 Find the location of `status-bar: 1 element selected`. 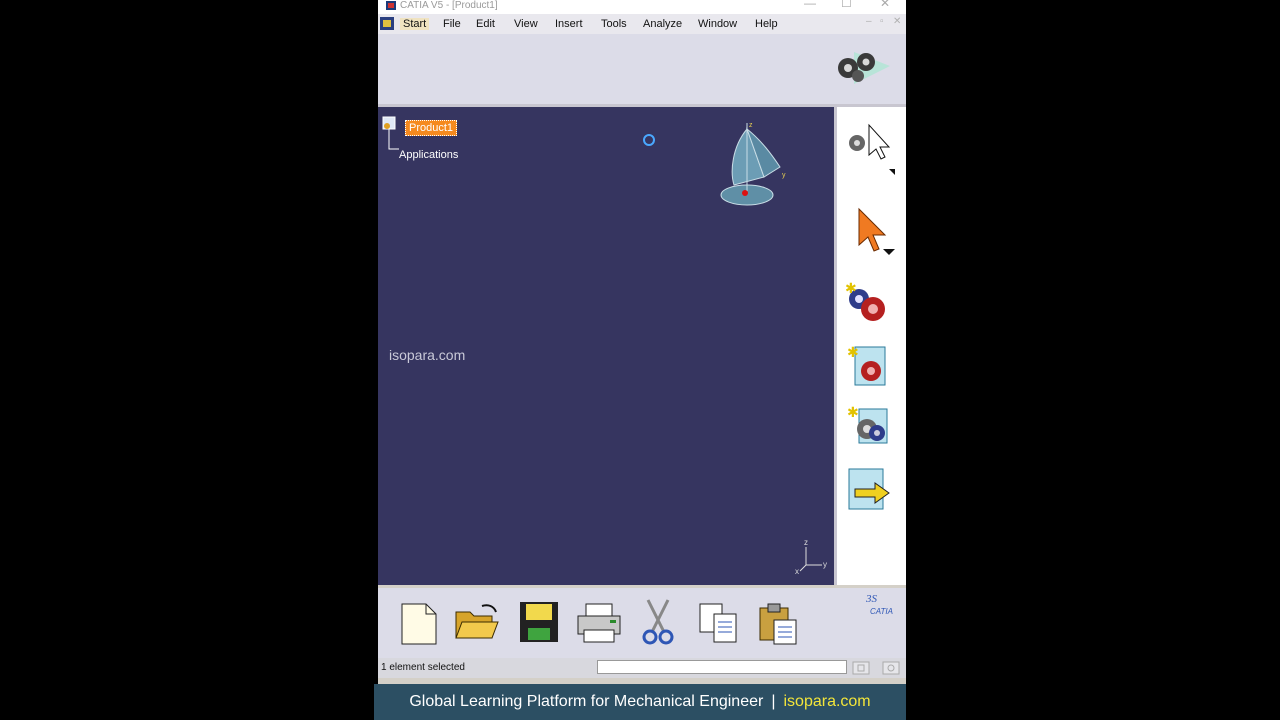

status-bar: 1 element selected is located at coordinates (642, 668).